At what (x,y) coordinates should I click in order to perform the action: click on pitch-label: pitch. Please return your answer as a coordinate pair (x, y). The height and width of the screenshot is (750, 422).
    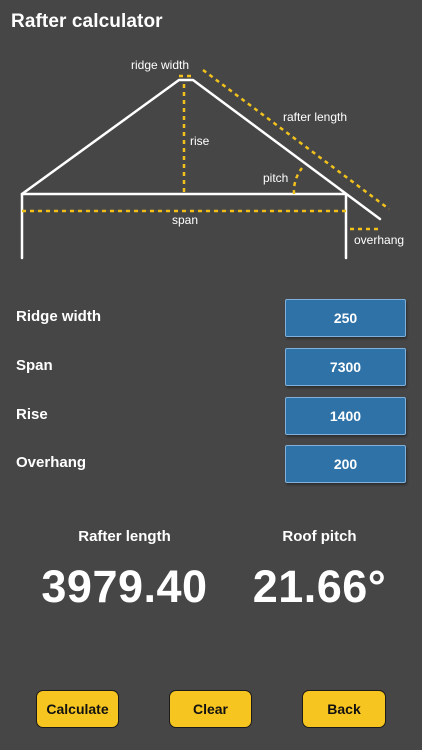
    Looking at the image, I should click on (275, 178).